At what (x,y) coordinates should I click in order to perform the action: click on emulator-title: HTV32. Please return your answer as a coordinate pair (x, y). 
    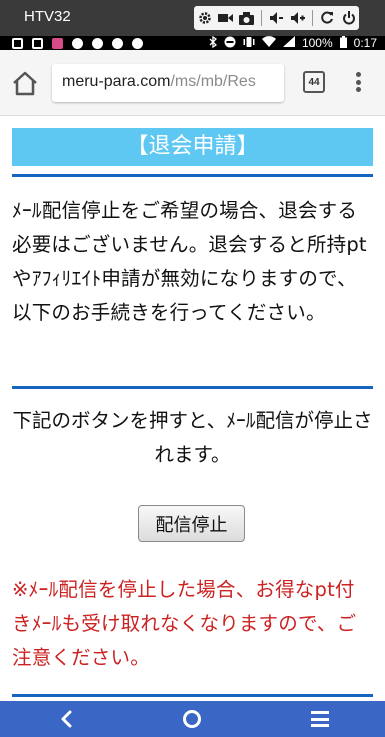
    Looking at the image, I should click on (47, 16).